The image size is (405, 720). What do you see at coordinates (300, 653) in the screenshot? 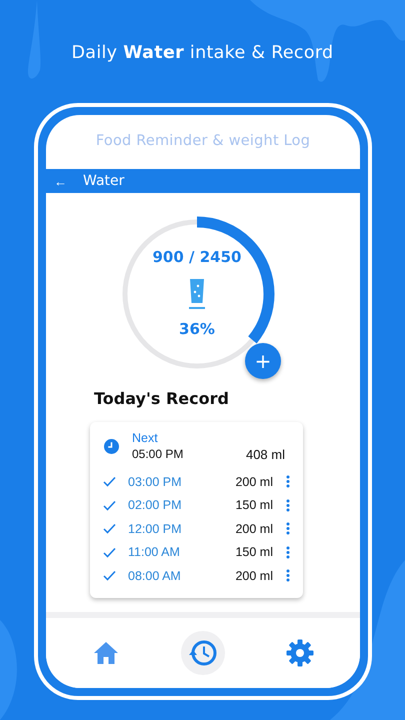
I see `settings-icon` at bounding box center [300, 653].